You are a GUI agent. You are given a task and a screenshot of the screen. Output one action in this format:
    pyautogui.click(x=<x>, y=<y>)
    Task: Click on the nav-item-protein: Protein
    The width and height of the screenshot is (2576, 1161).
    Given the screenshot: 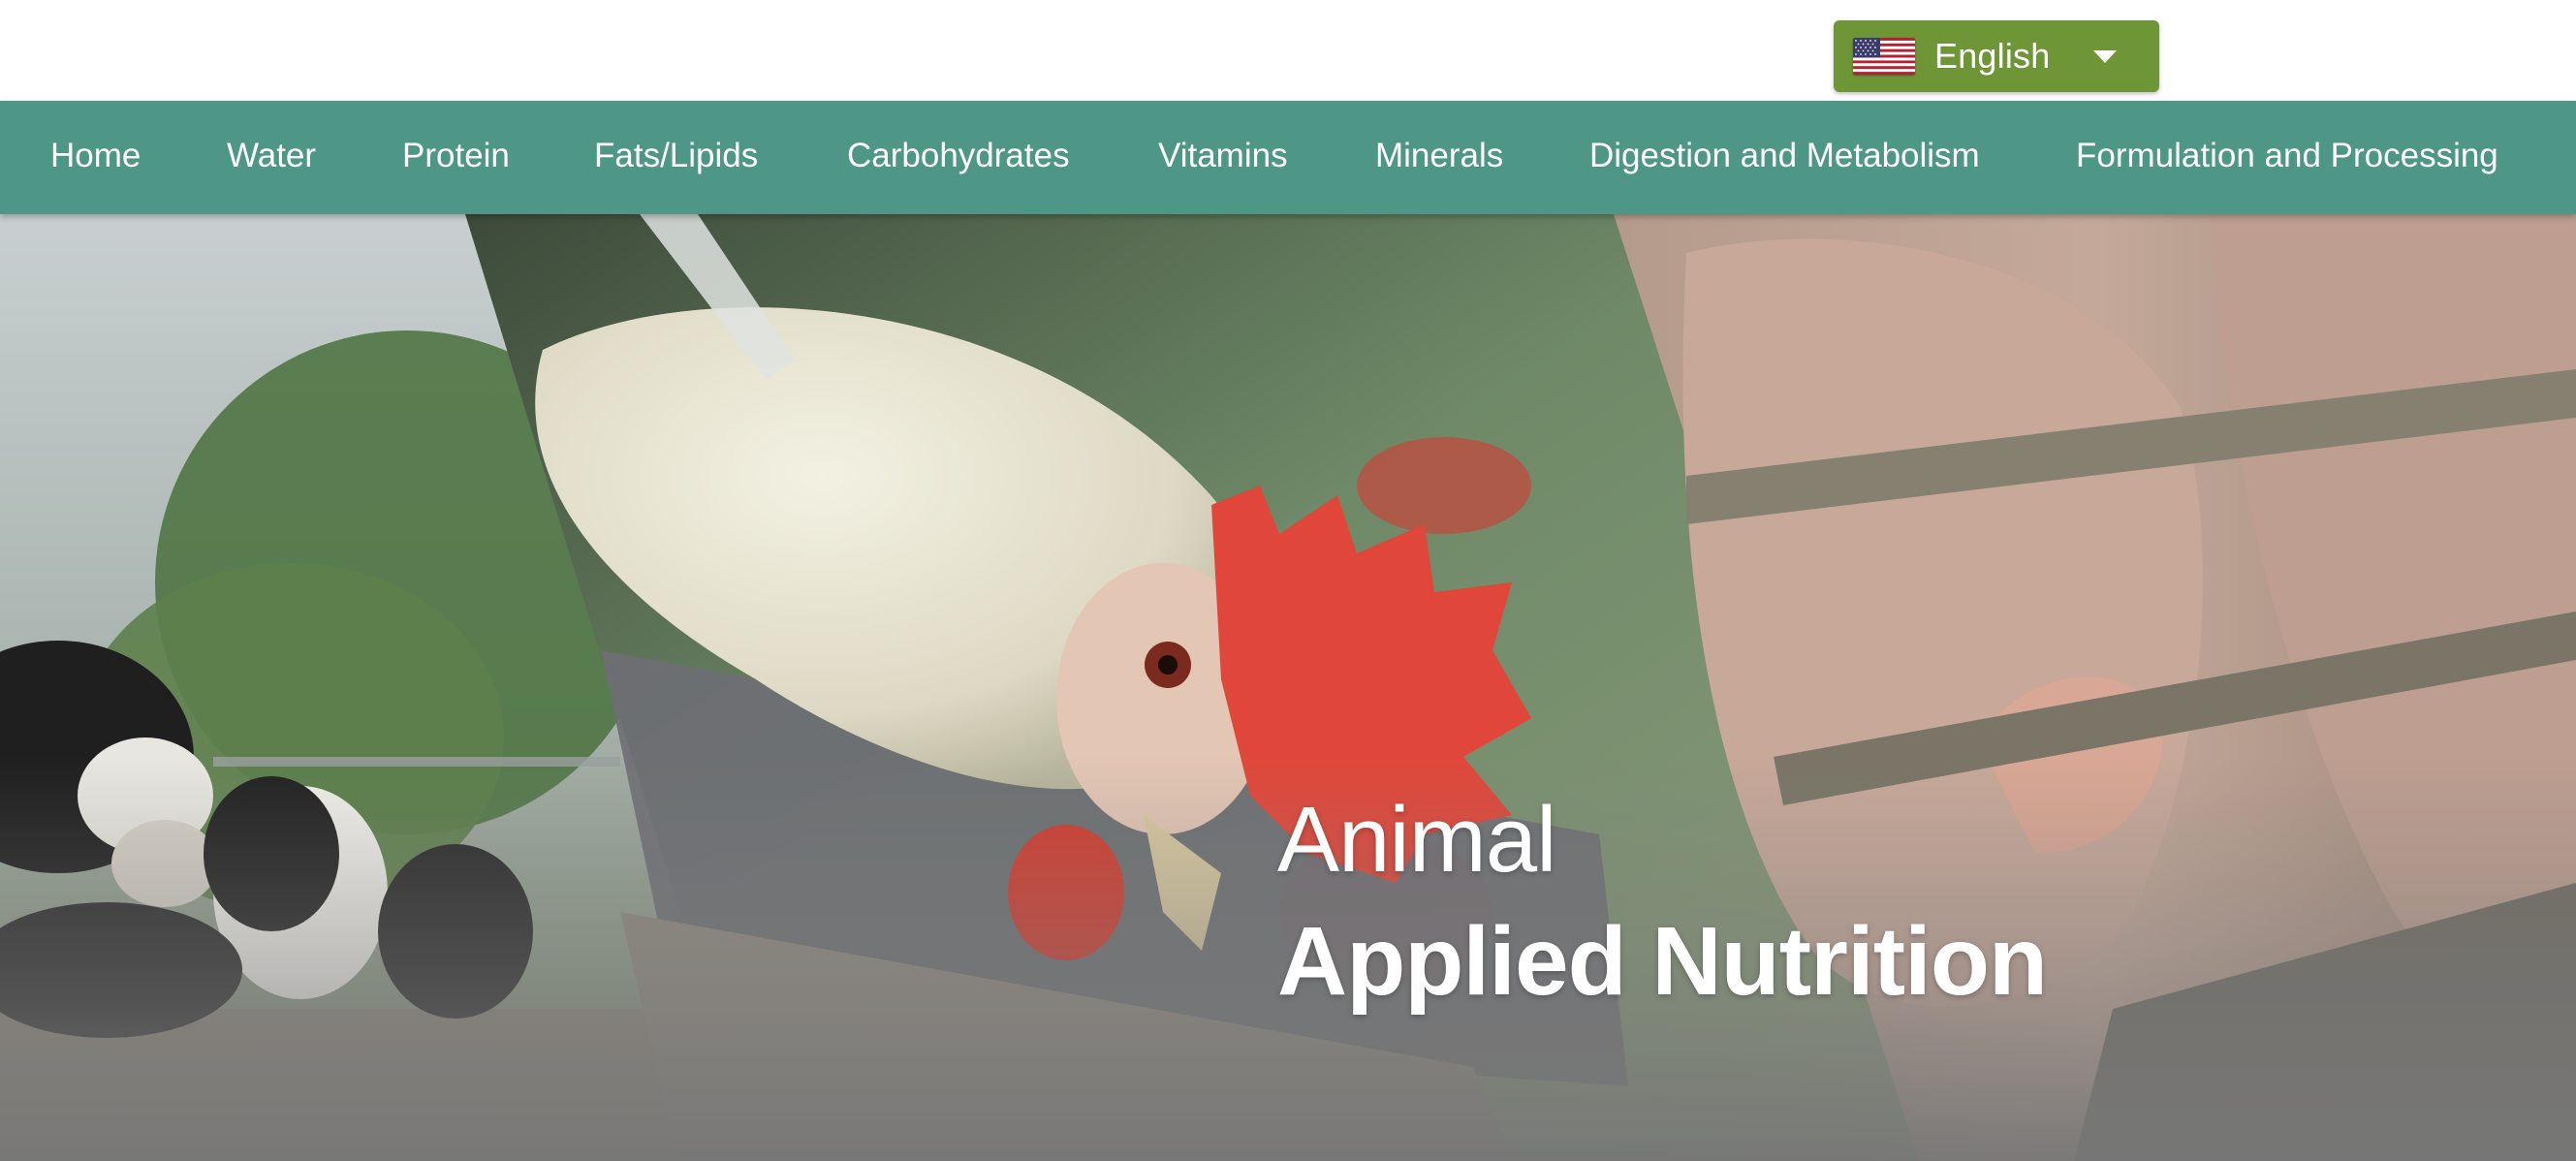 What is the action you would take?
    pyautogui.click(x=456, y=156)
    